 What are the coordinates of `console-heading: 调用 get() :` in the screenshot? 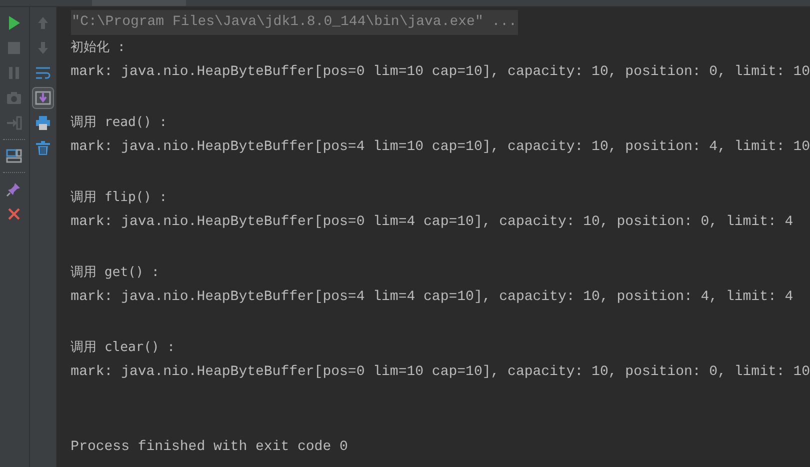 It's located at (115, 273).